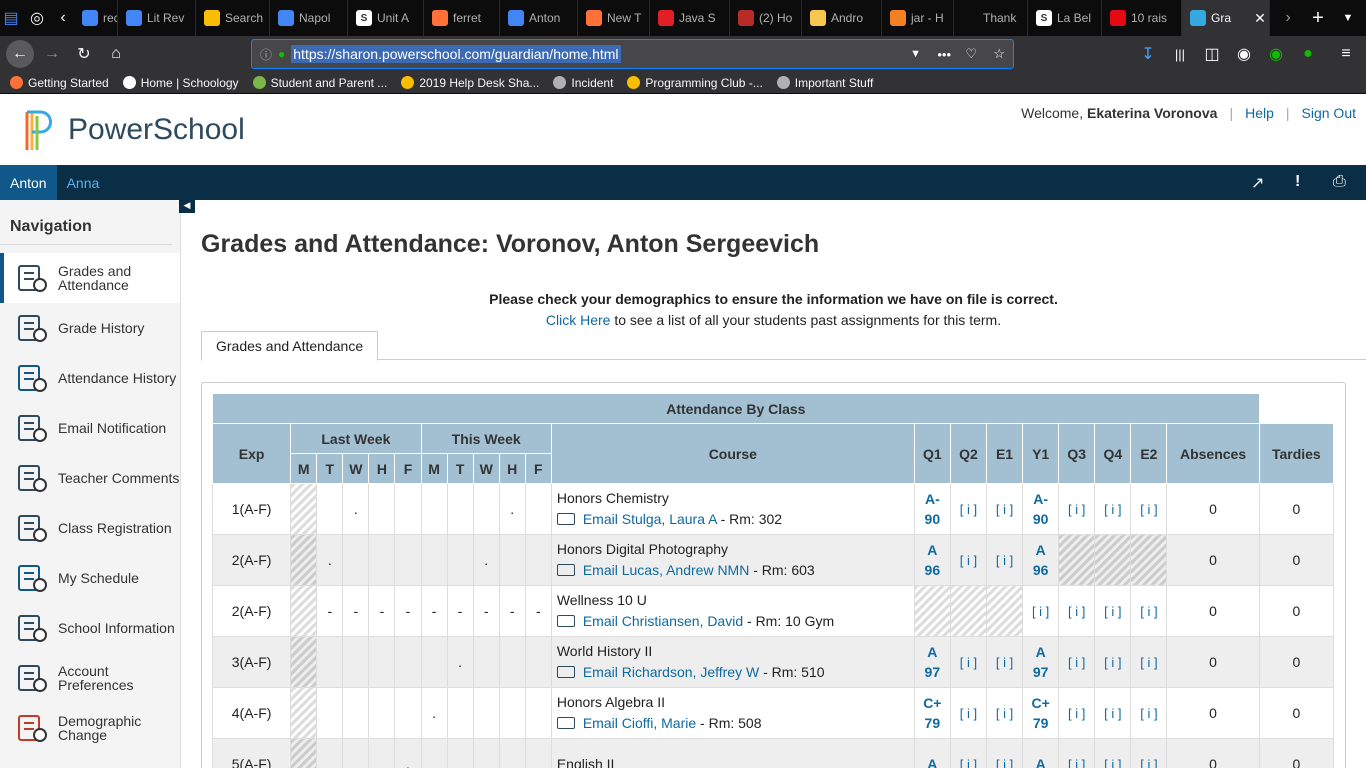 The image size is (1366, 768). Describe the element at coordinates (90, 528) in the screenshot. I see `sidebar-item-registration: Class Registration` at that location.